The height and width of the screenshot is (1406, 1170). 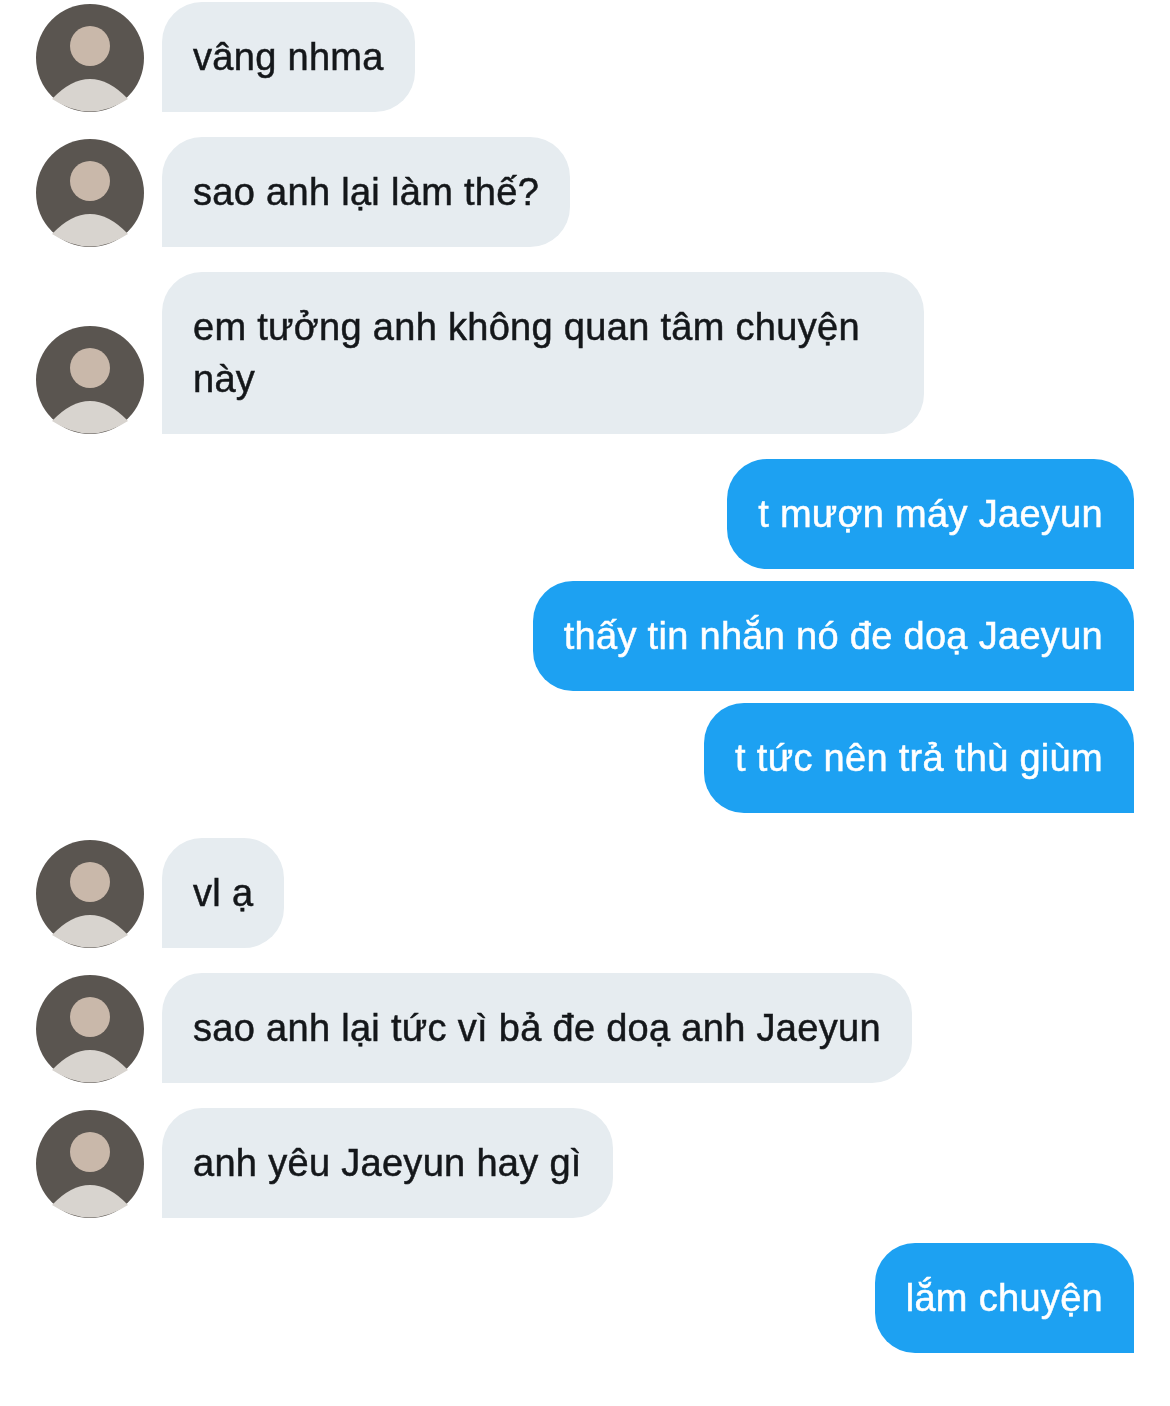 I want to click on message-bubble: t mượn máy Jaeyun, so click(x=930, y=514).